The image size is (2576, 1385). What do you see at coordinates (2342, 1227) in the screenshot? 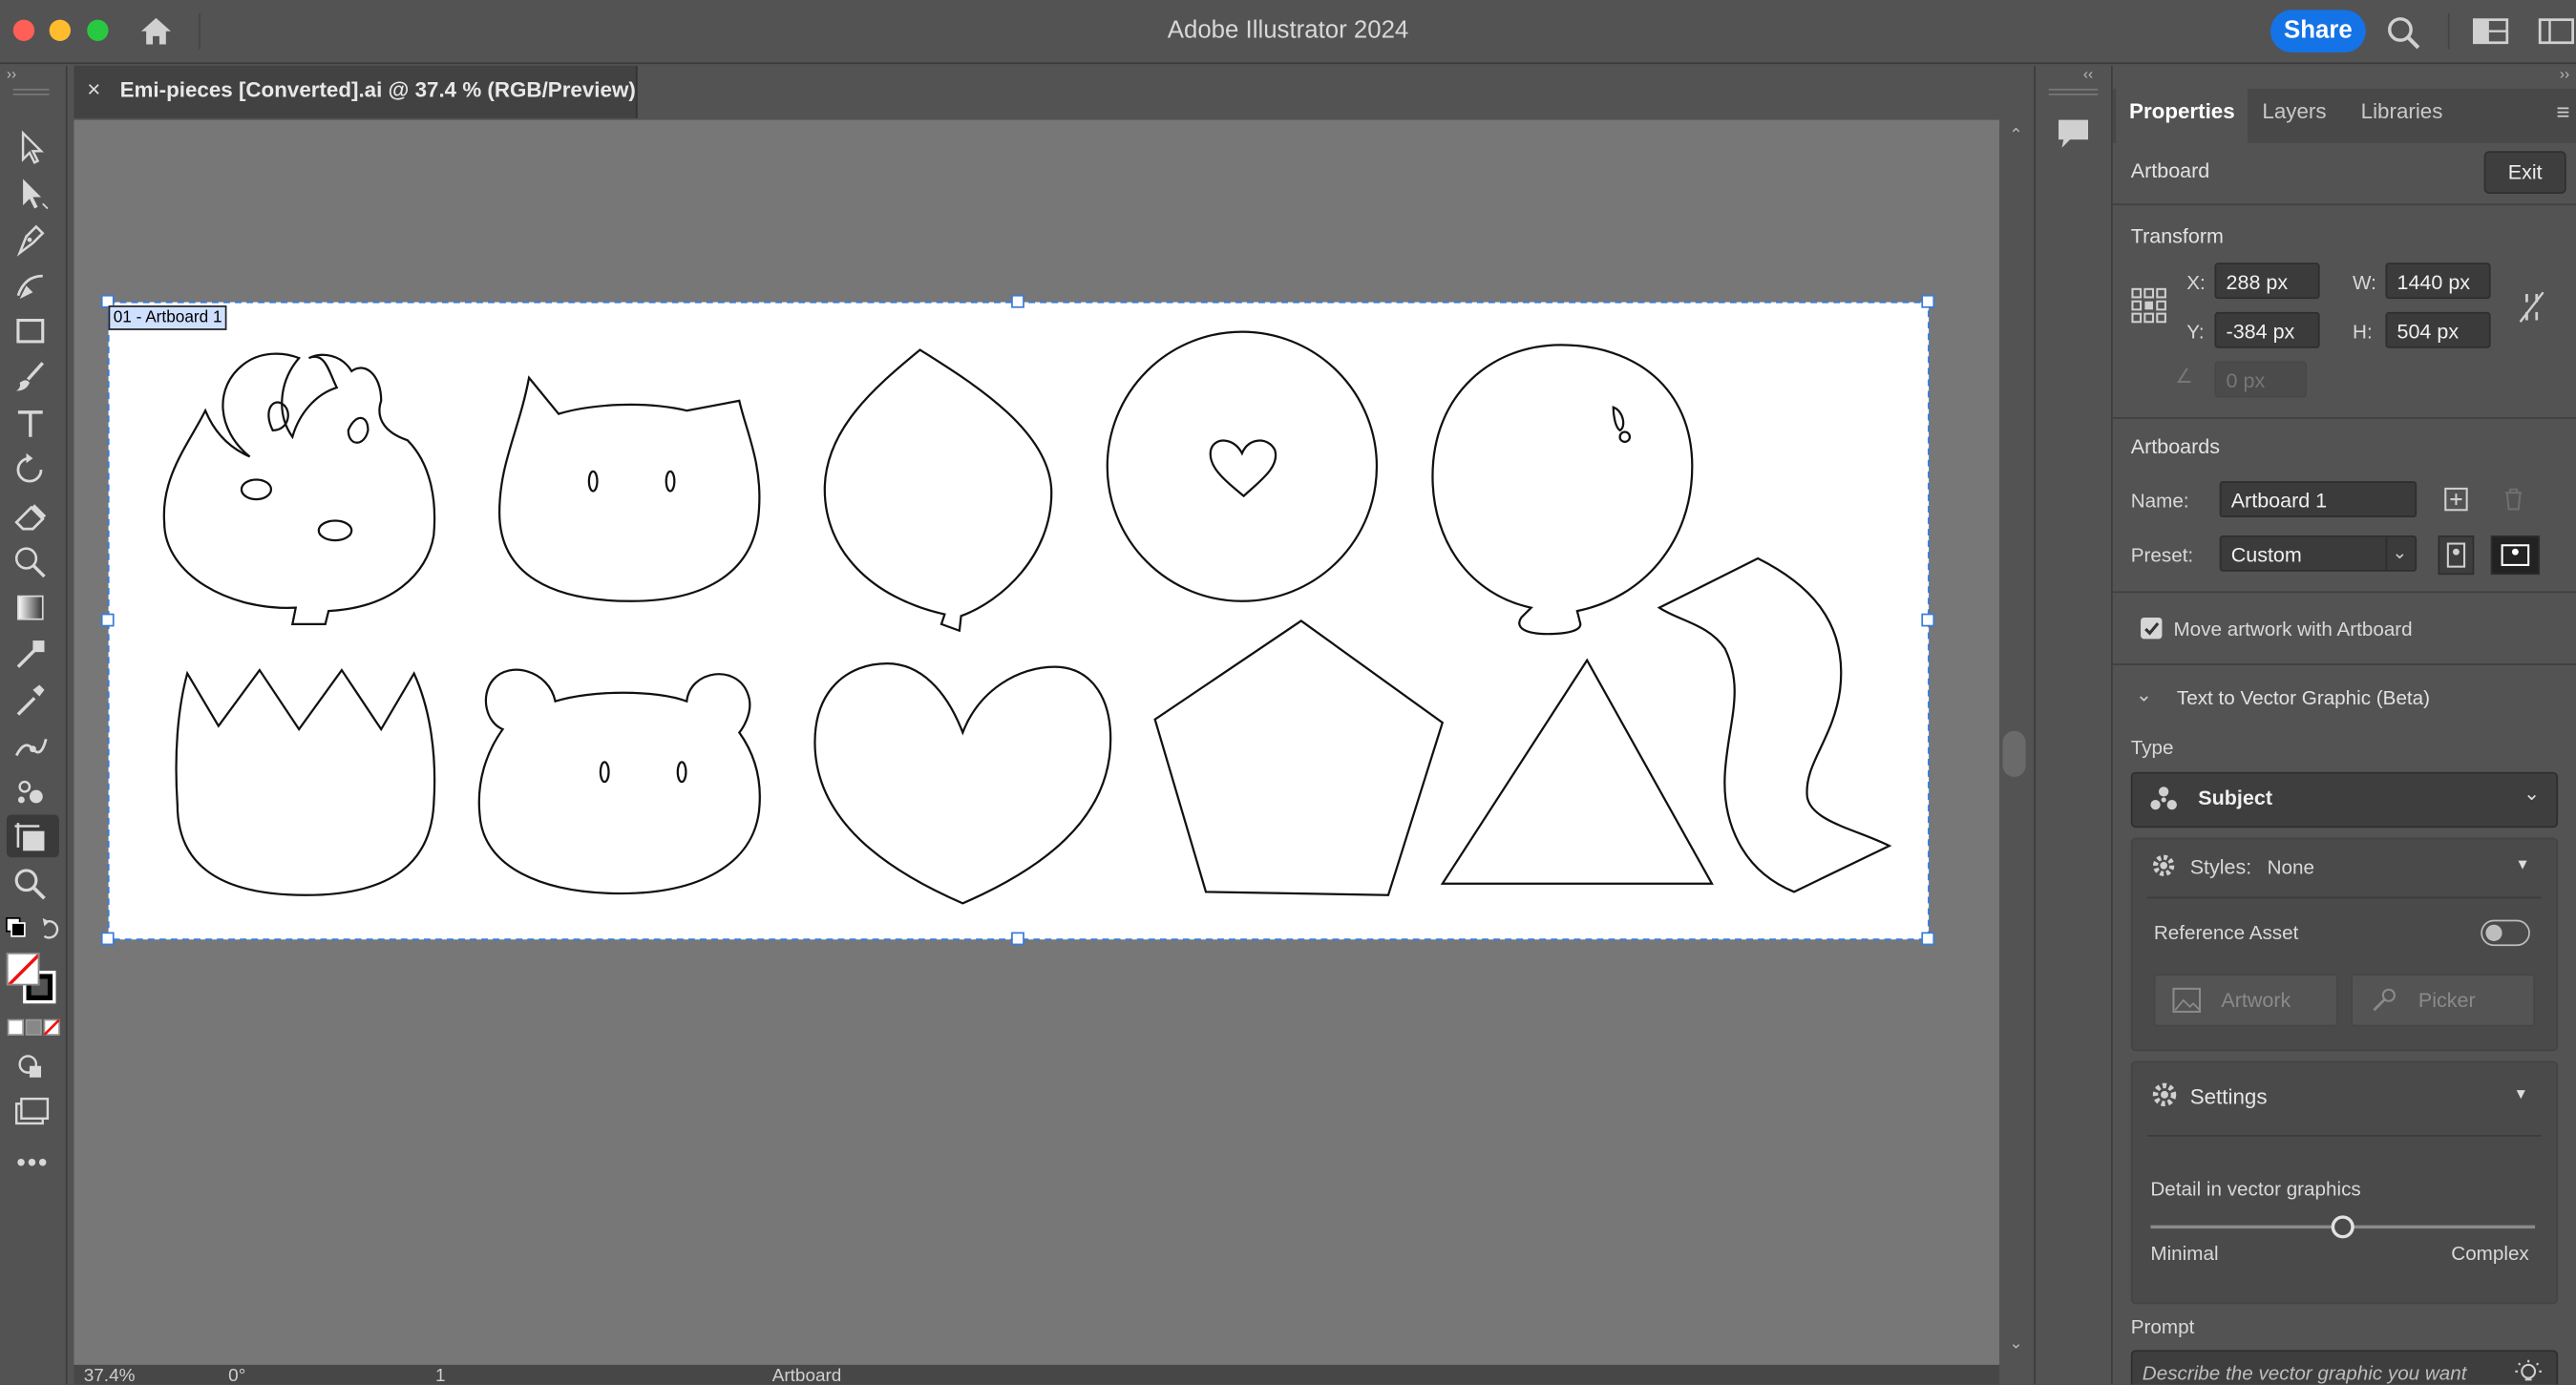
I see `detail-slider-thumb` at bounding box center [2342, 1227].